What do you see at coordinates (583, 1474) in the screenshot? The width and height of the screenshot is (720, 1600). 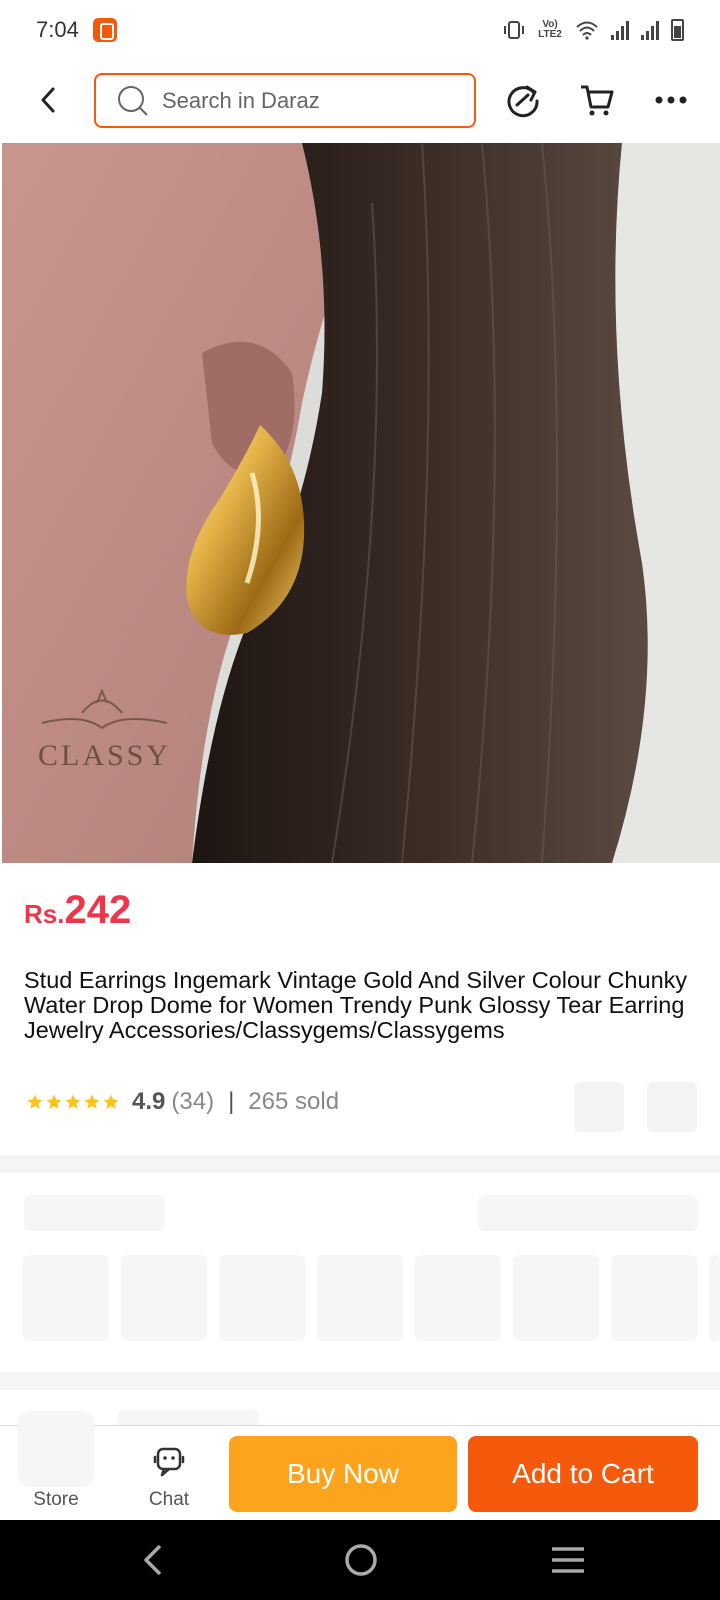 I see `add-to-cart-button: Add to Cart` at bounding box center [583, 1474].